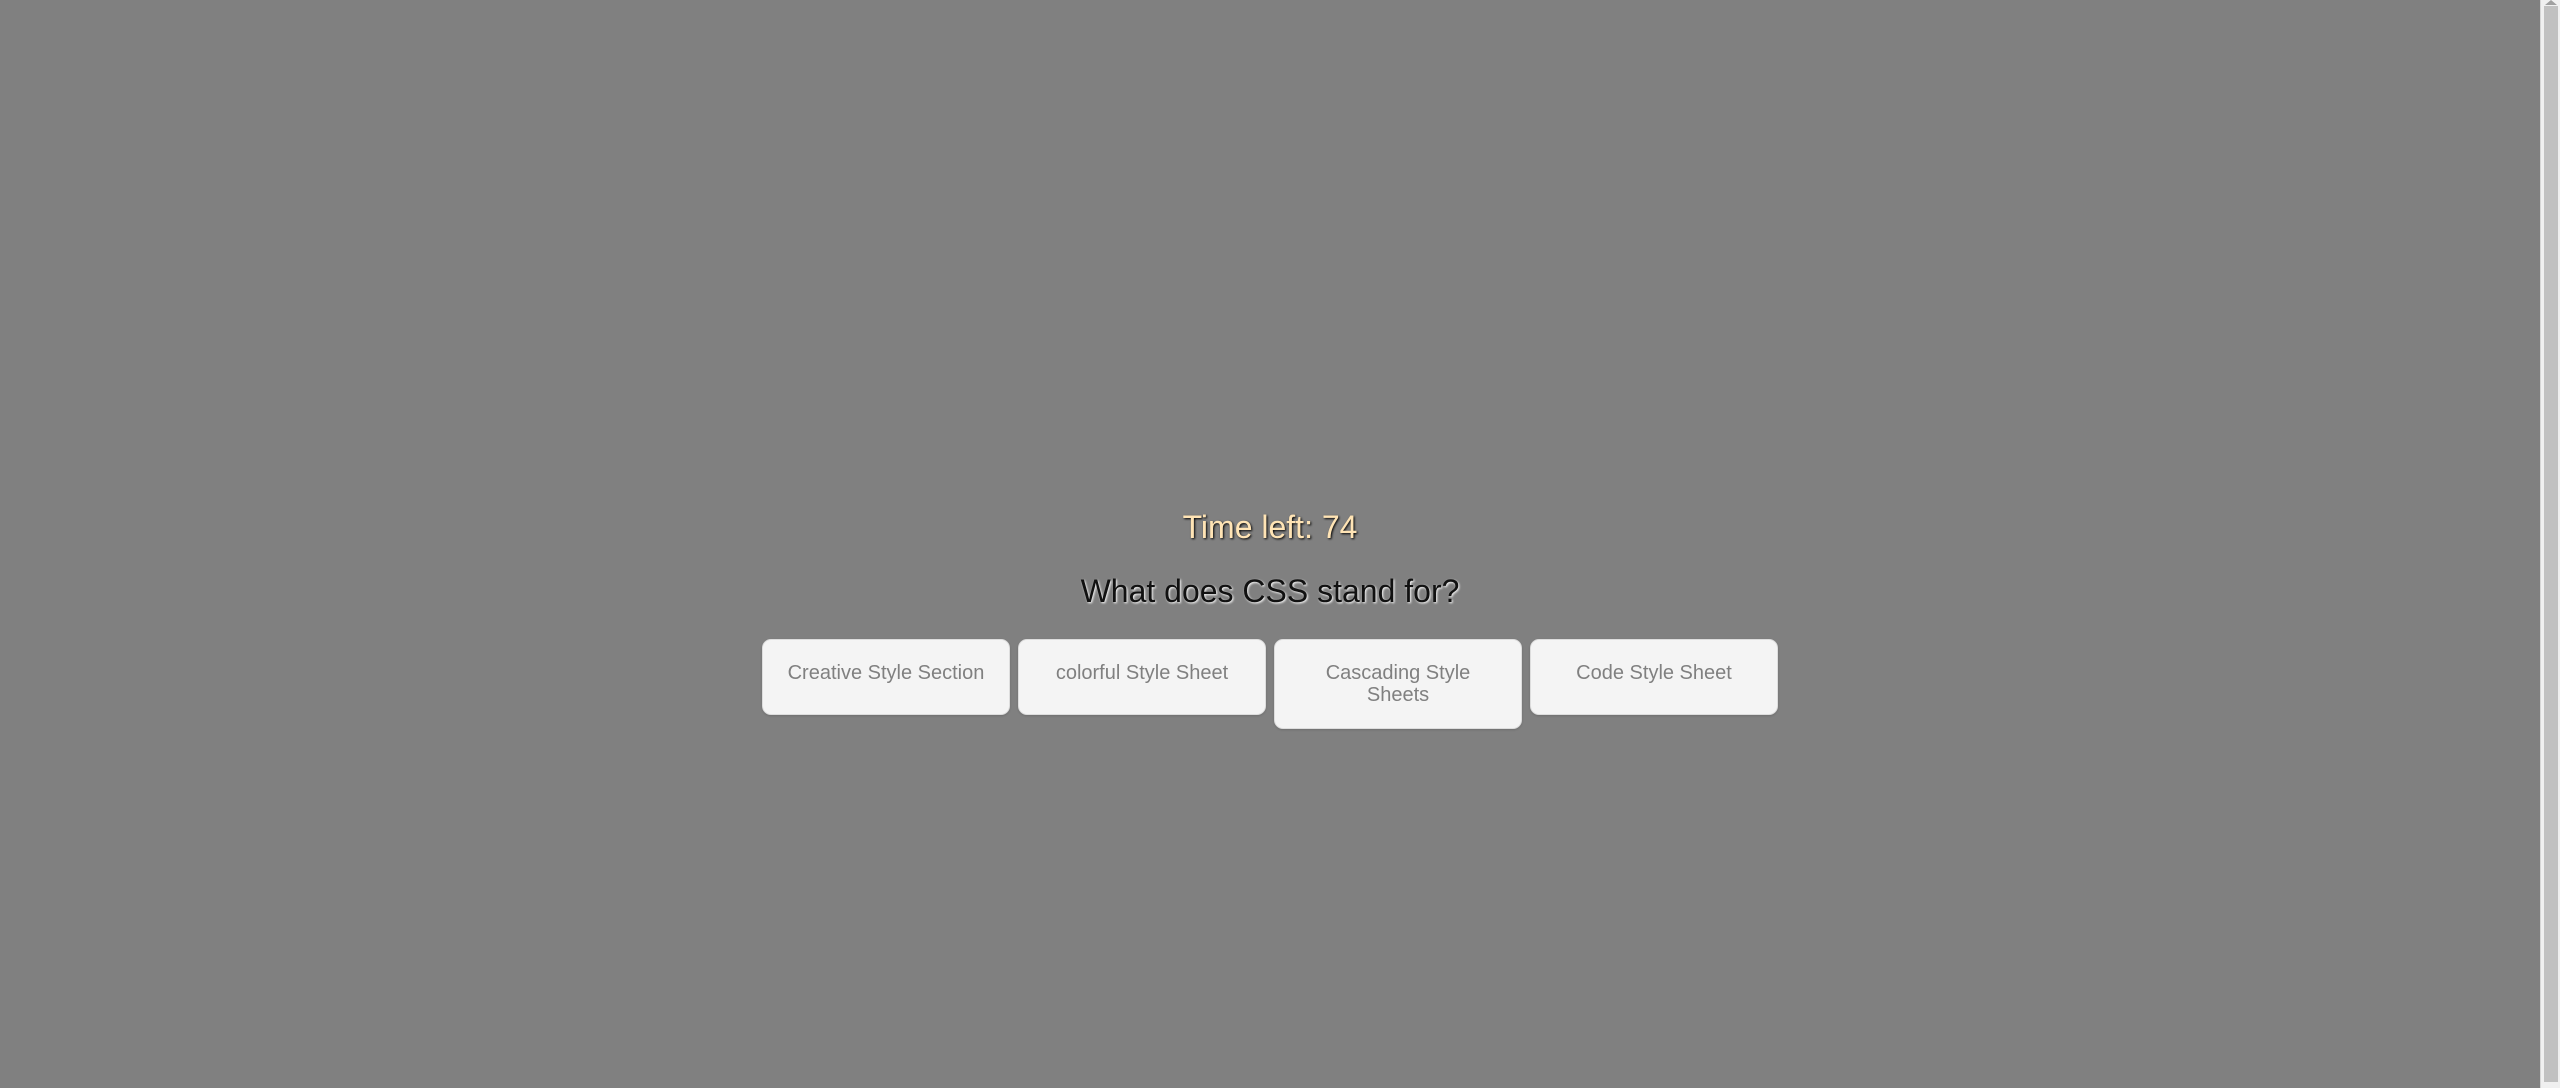 This screenshot has width=2560, height=1088. Describe the element at coordinates (886, 677) in the screenshot. I see `answer-button-1: Creative Style Section` at that location.